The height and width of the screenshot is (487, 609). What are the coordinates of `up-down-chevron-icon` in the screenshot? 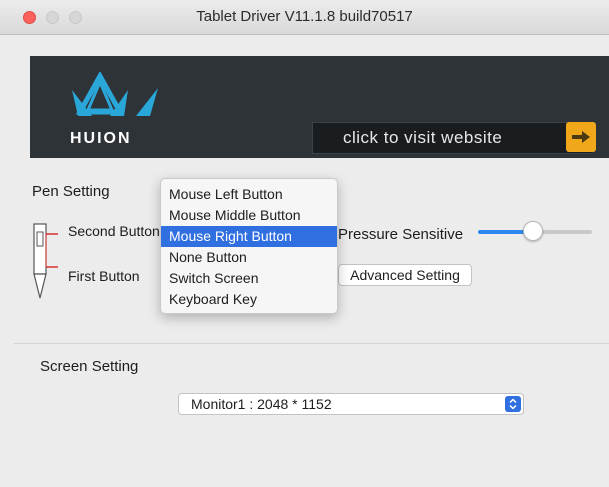 It's located at (513, 404).